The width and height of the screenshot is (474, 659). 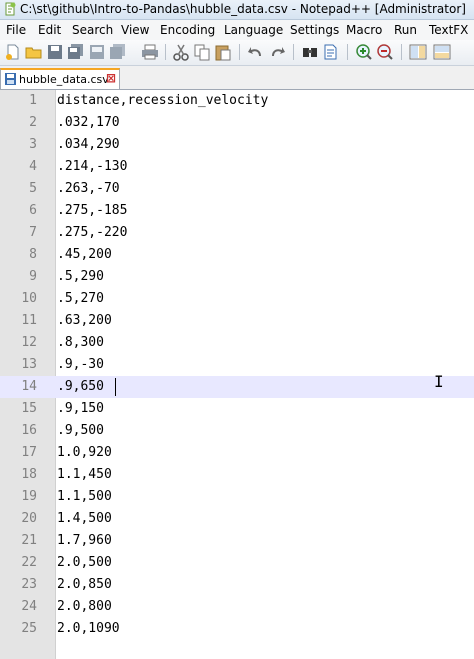 What do you see at coordinates (29, 496) in the screenshot?
I see `line-number: 19` at bounding box center [29, 496].